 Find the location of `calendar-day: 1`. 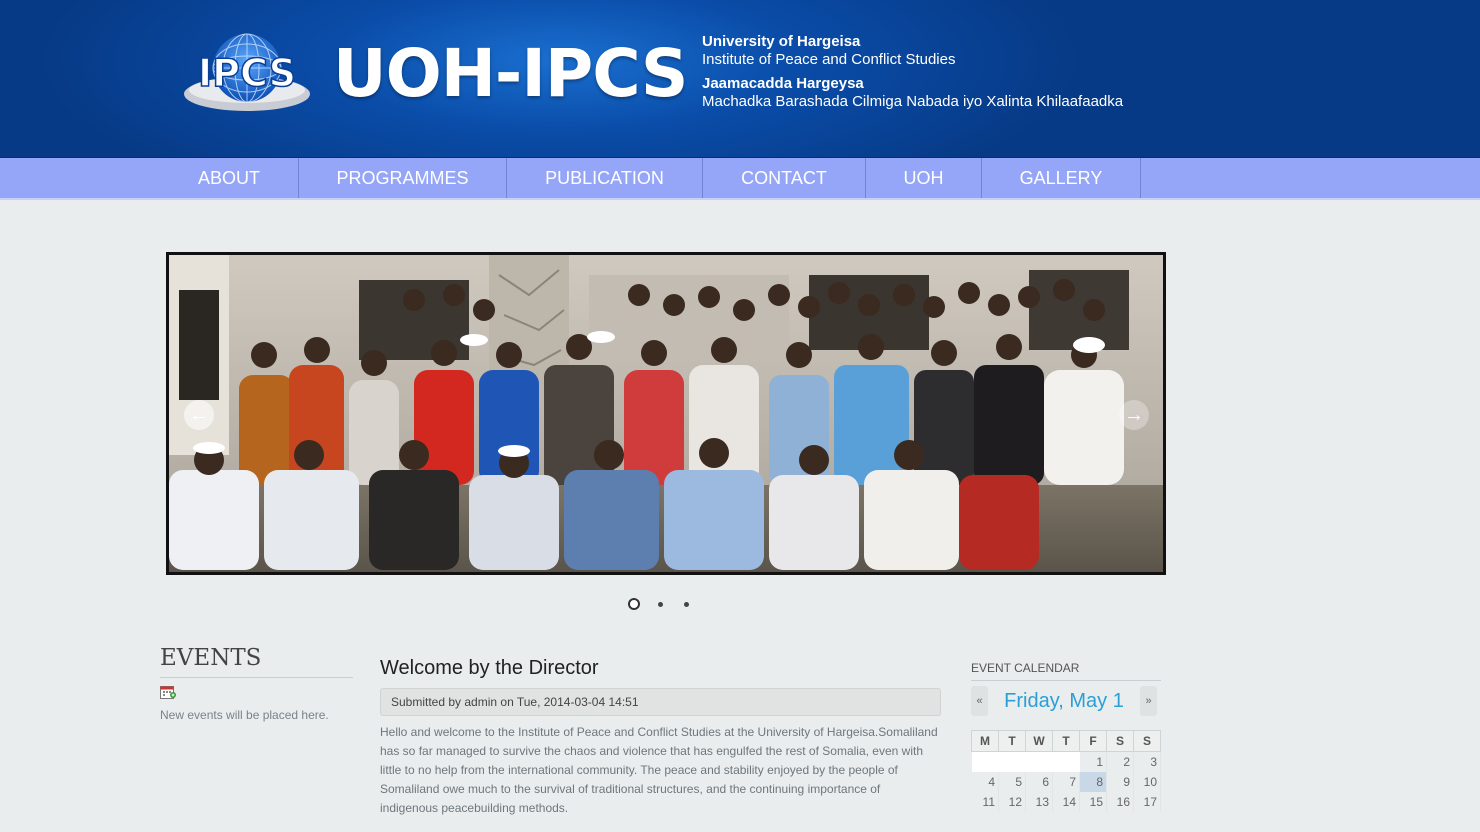

calendar-day: 1 is located at coordinates (1093, 761).